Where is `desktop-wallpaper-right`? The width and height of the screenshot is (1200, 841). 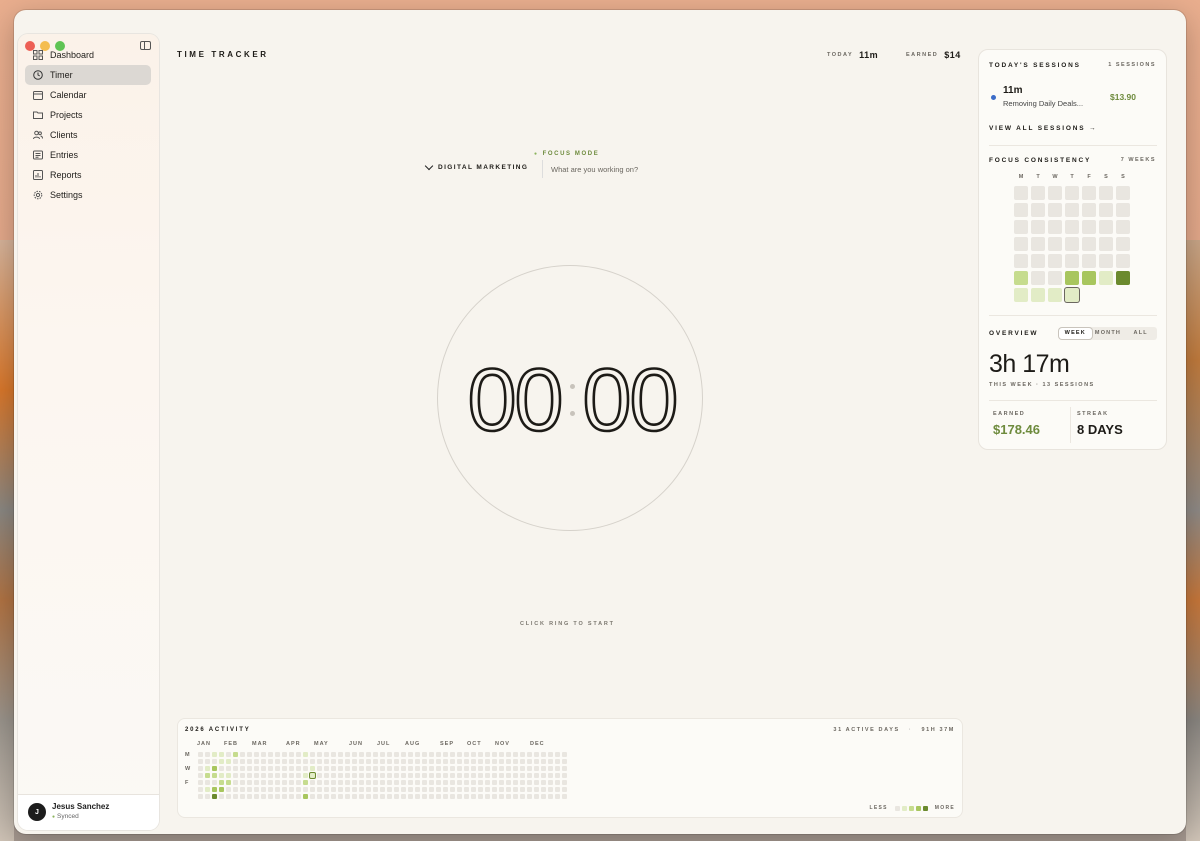 desktop-wallpaper-right is located at coordinates (1193, 540).